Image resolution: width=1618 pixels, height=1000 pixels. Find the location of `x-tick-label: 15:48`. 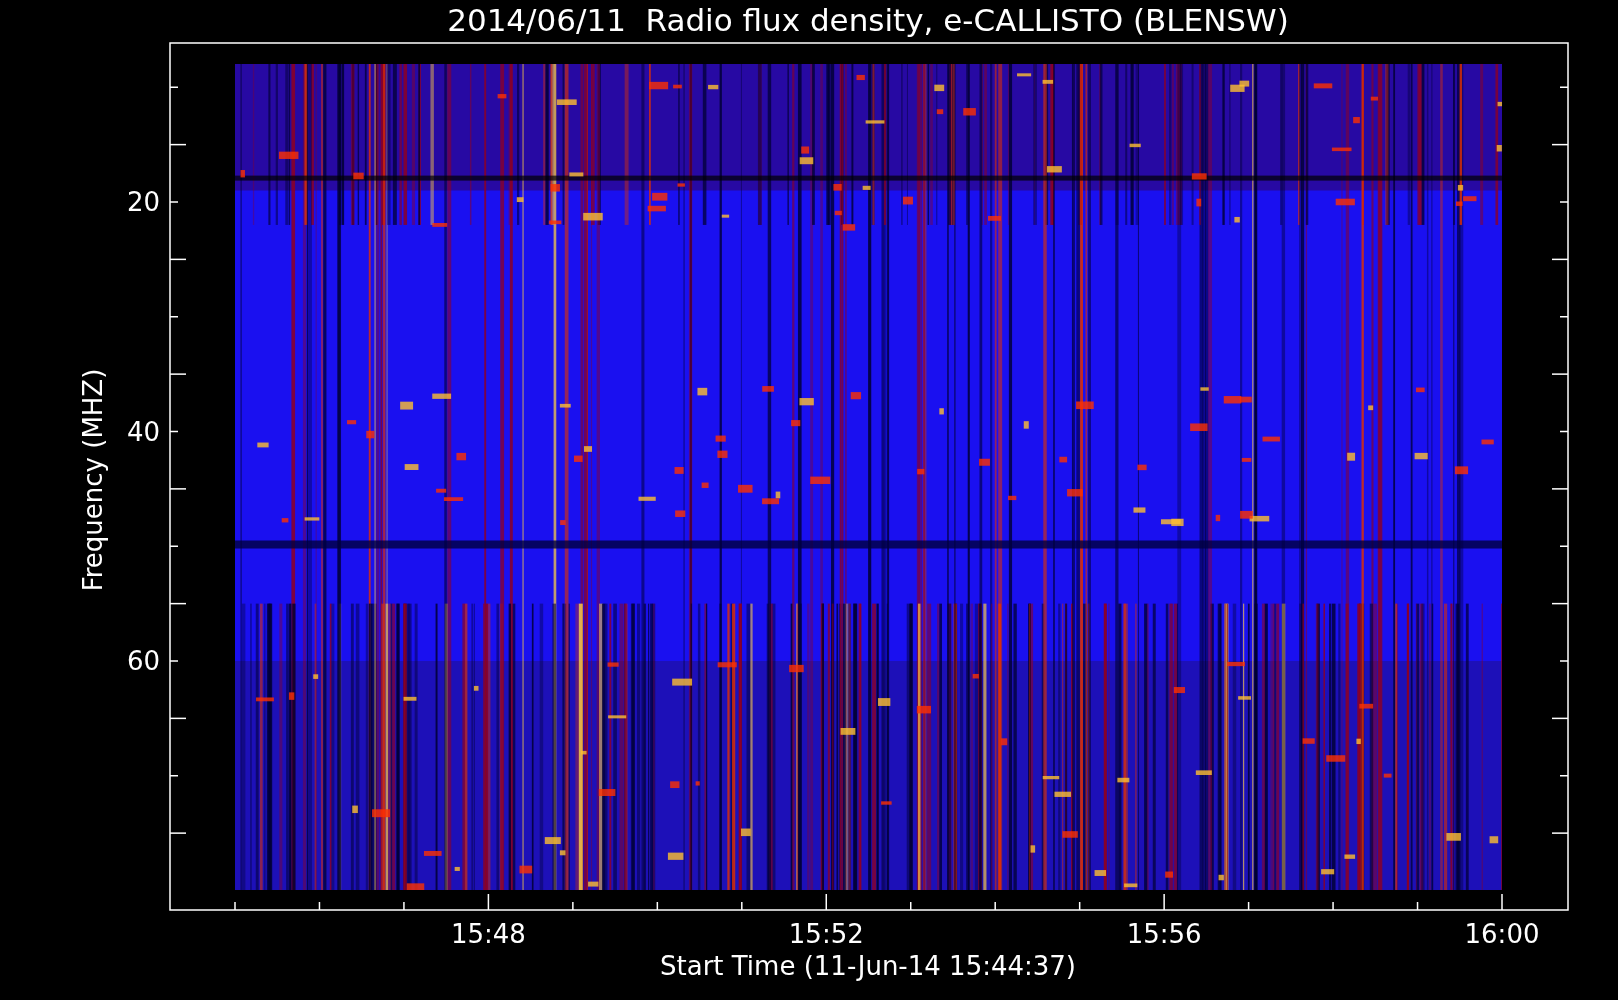

x-tick-label: 15:48 is located at coordinates (488, 934).